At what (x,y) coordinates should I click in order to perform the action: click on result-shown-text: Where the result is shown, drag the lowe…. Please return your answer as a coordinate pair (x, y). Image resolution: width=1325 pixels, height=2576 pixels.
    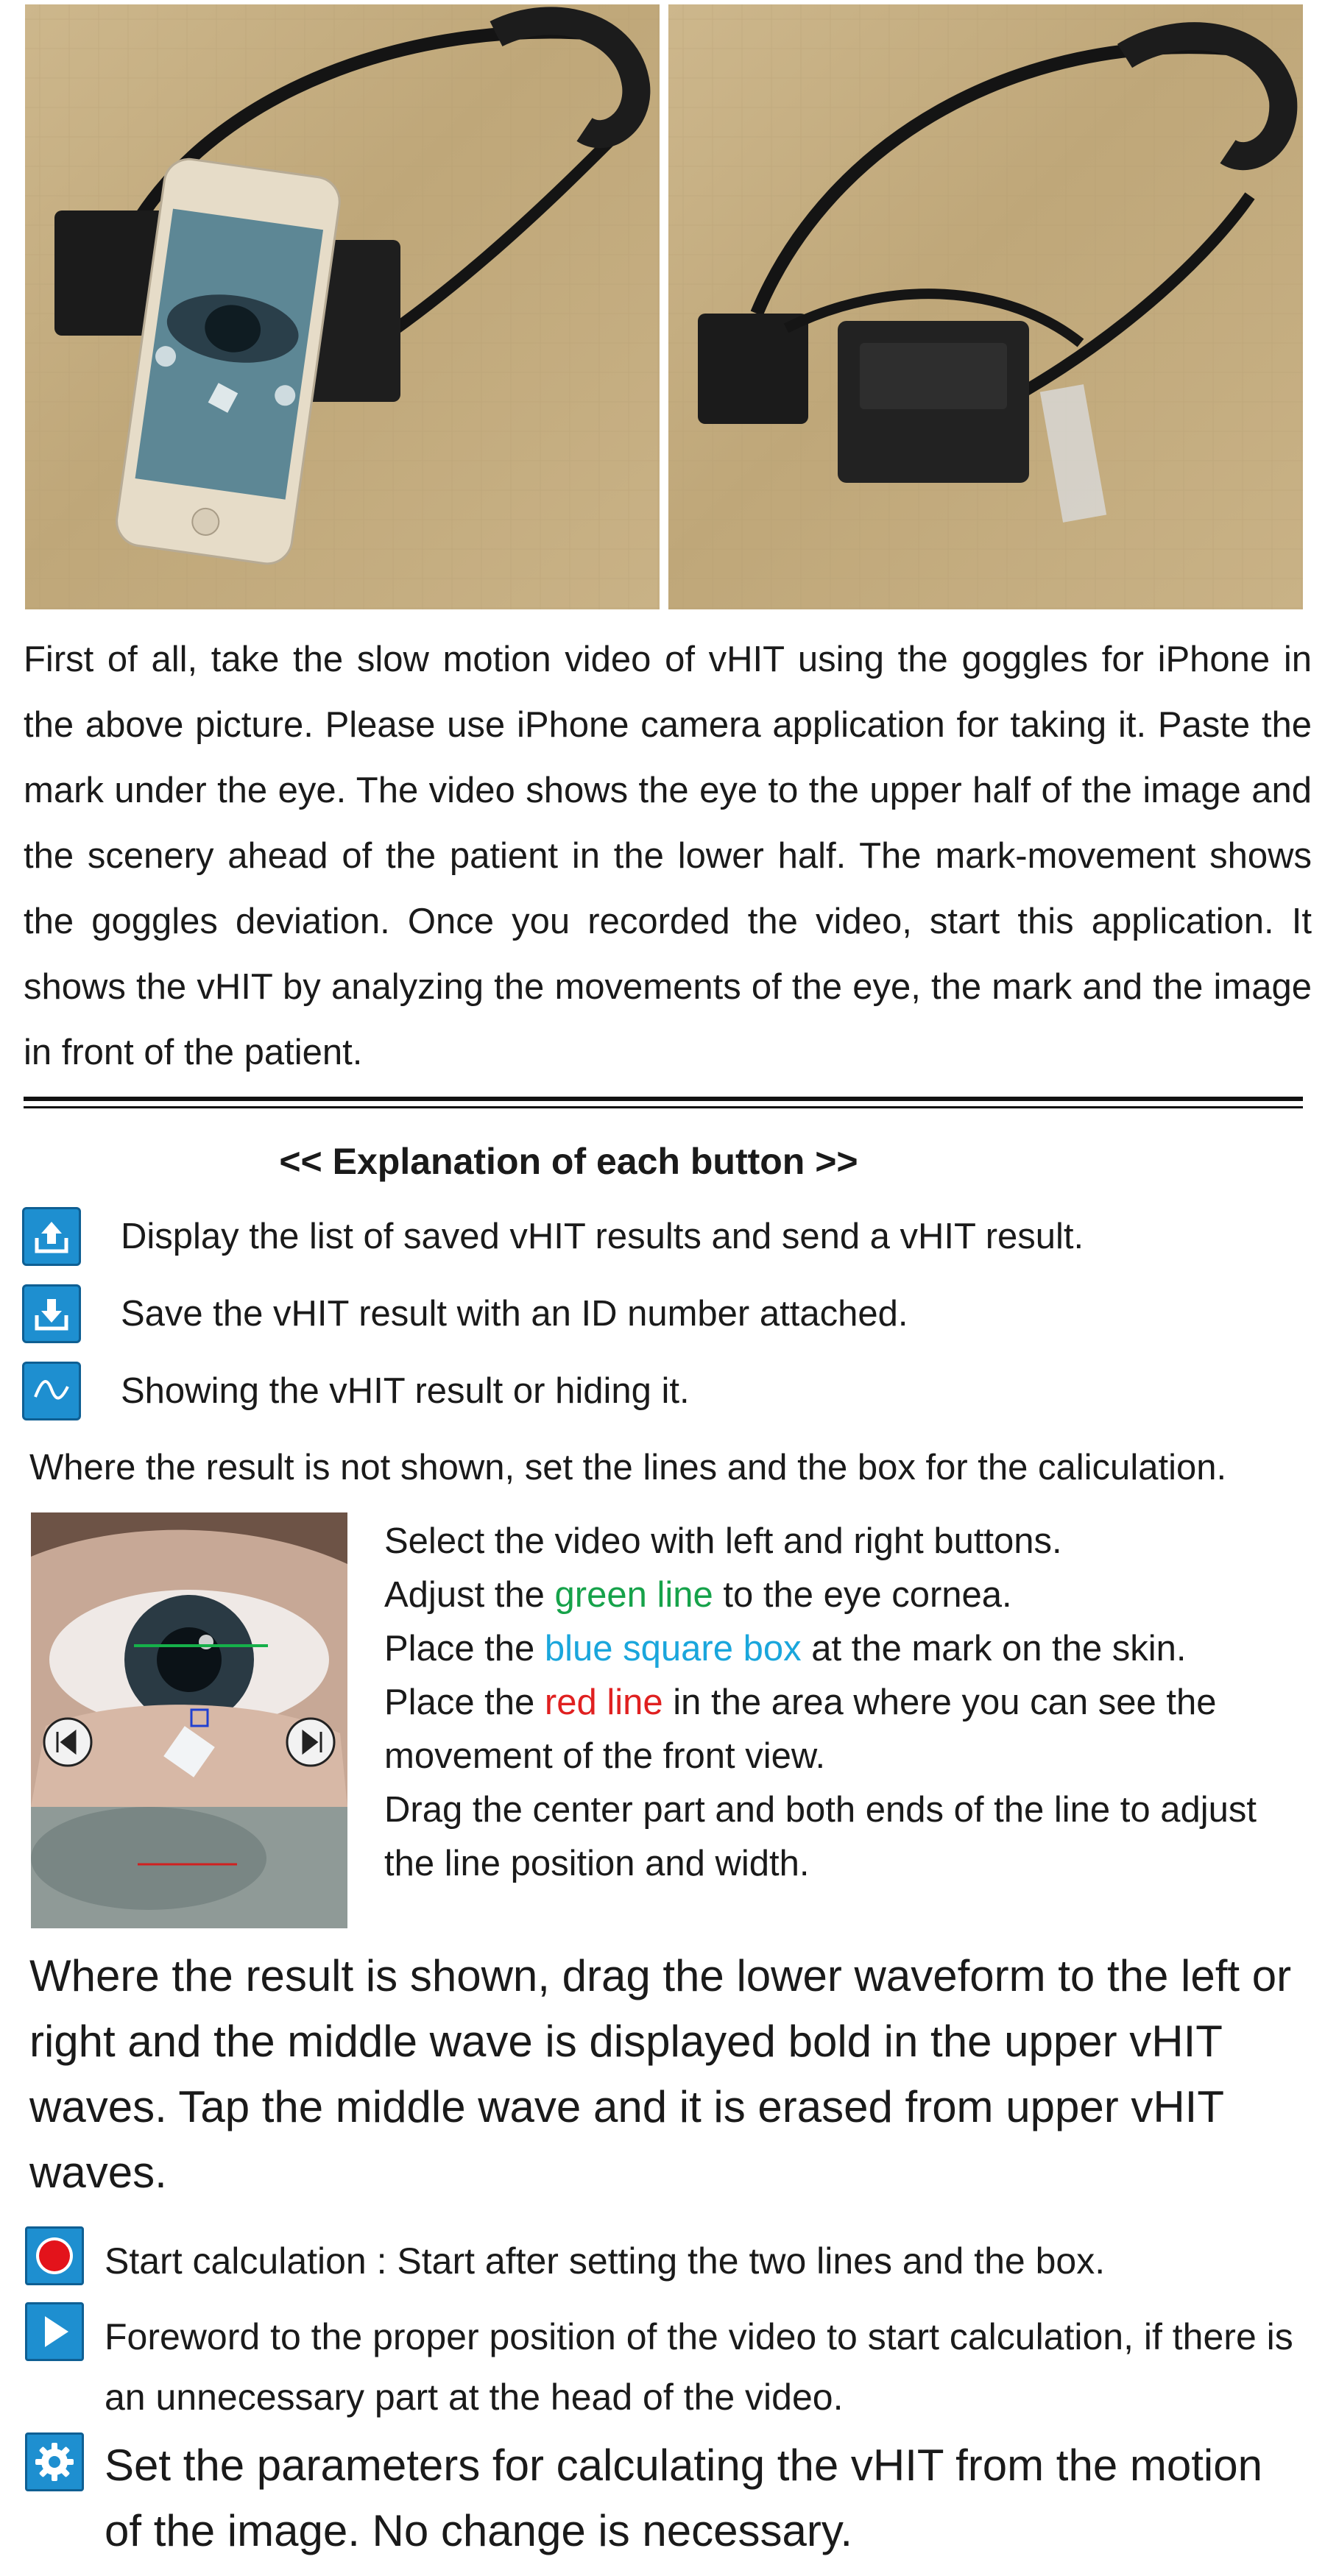
    Looking at the image, I should click on (660, 2074).